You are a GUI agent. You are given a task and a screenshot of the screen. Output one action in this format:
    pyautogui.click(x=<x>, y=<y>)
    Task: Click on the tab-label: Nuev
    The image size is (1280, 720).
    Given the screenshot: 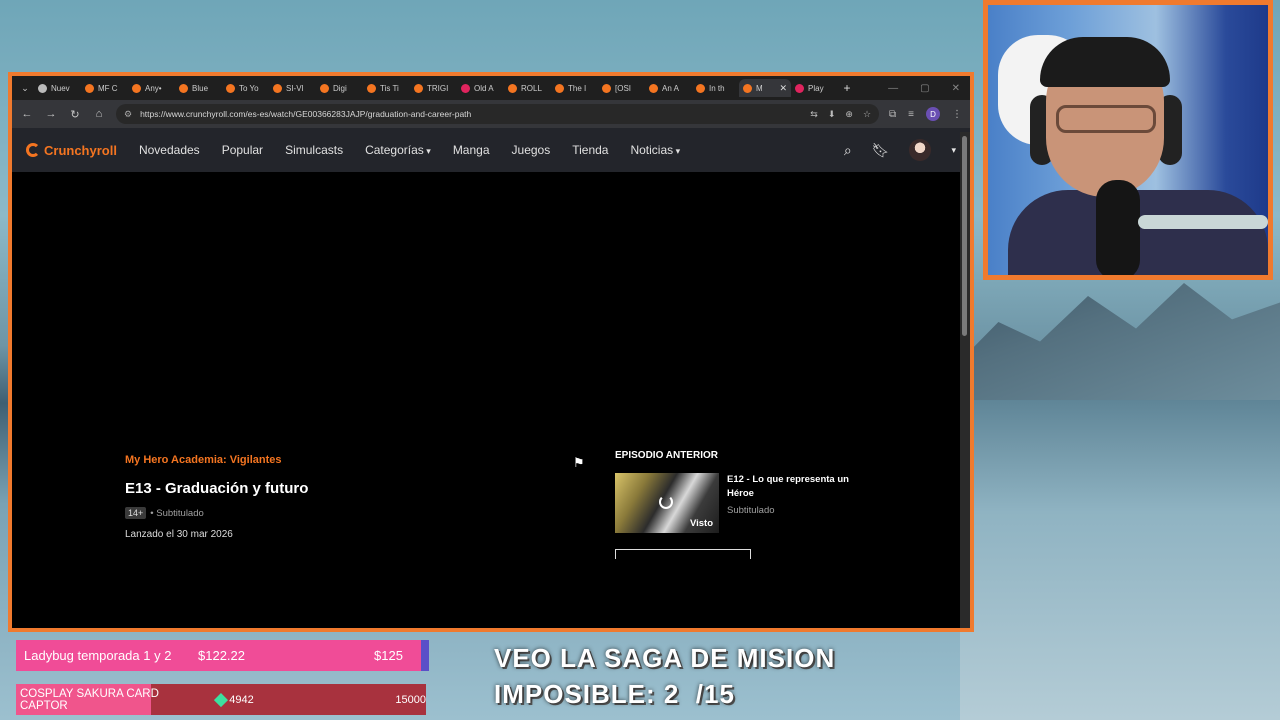 What is the action you would take?
    pyautogui.click(x=60, y=88)
    